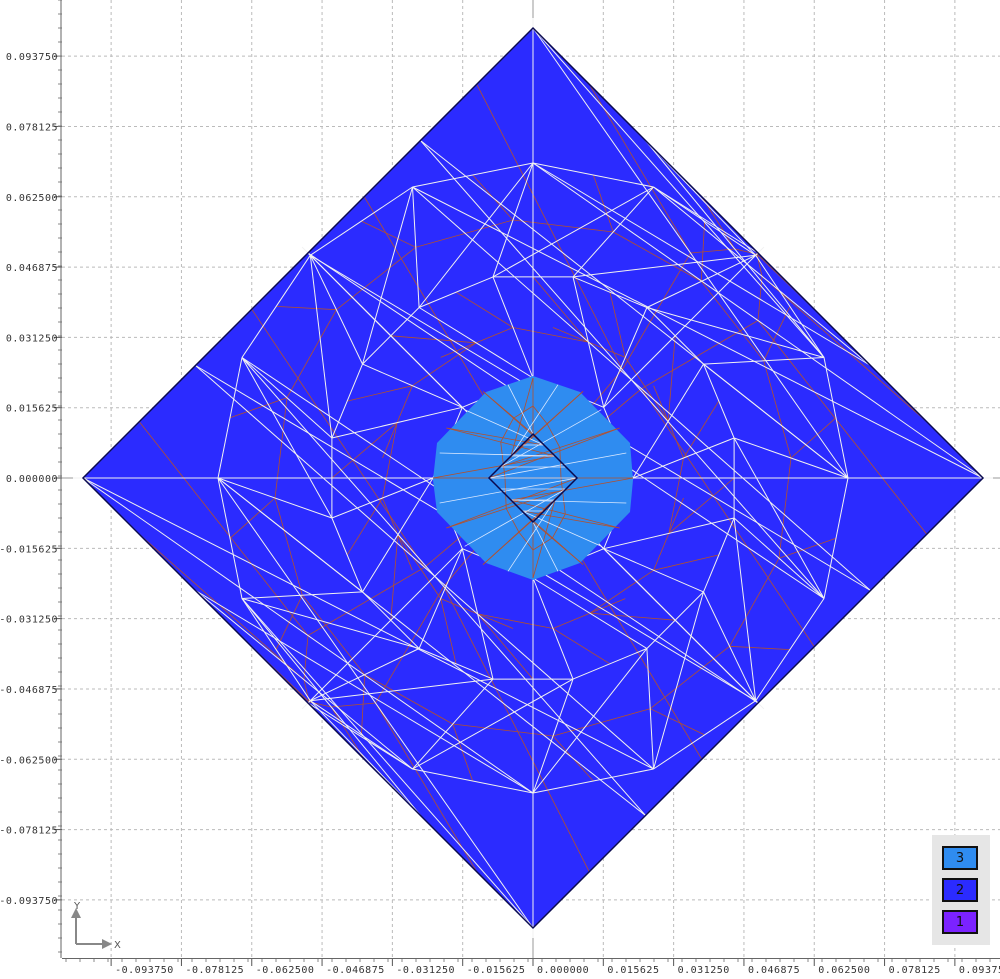 The width and height of the screenshot is (1000, 979). I want to click on y-tick-label: 0.000000, so click(32, 479).